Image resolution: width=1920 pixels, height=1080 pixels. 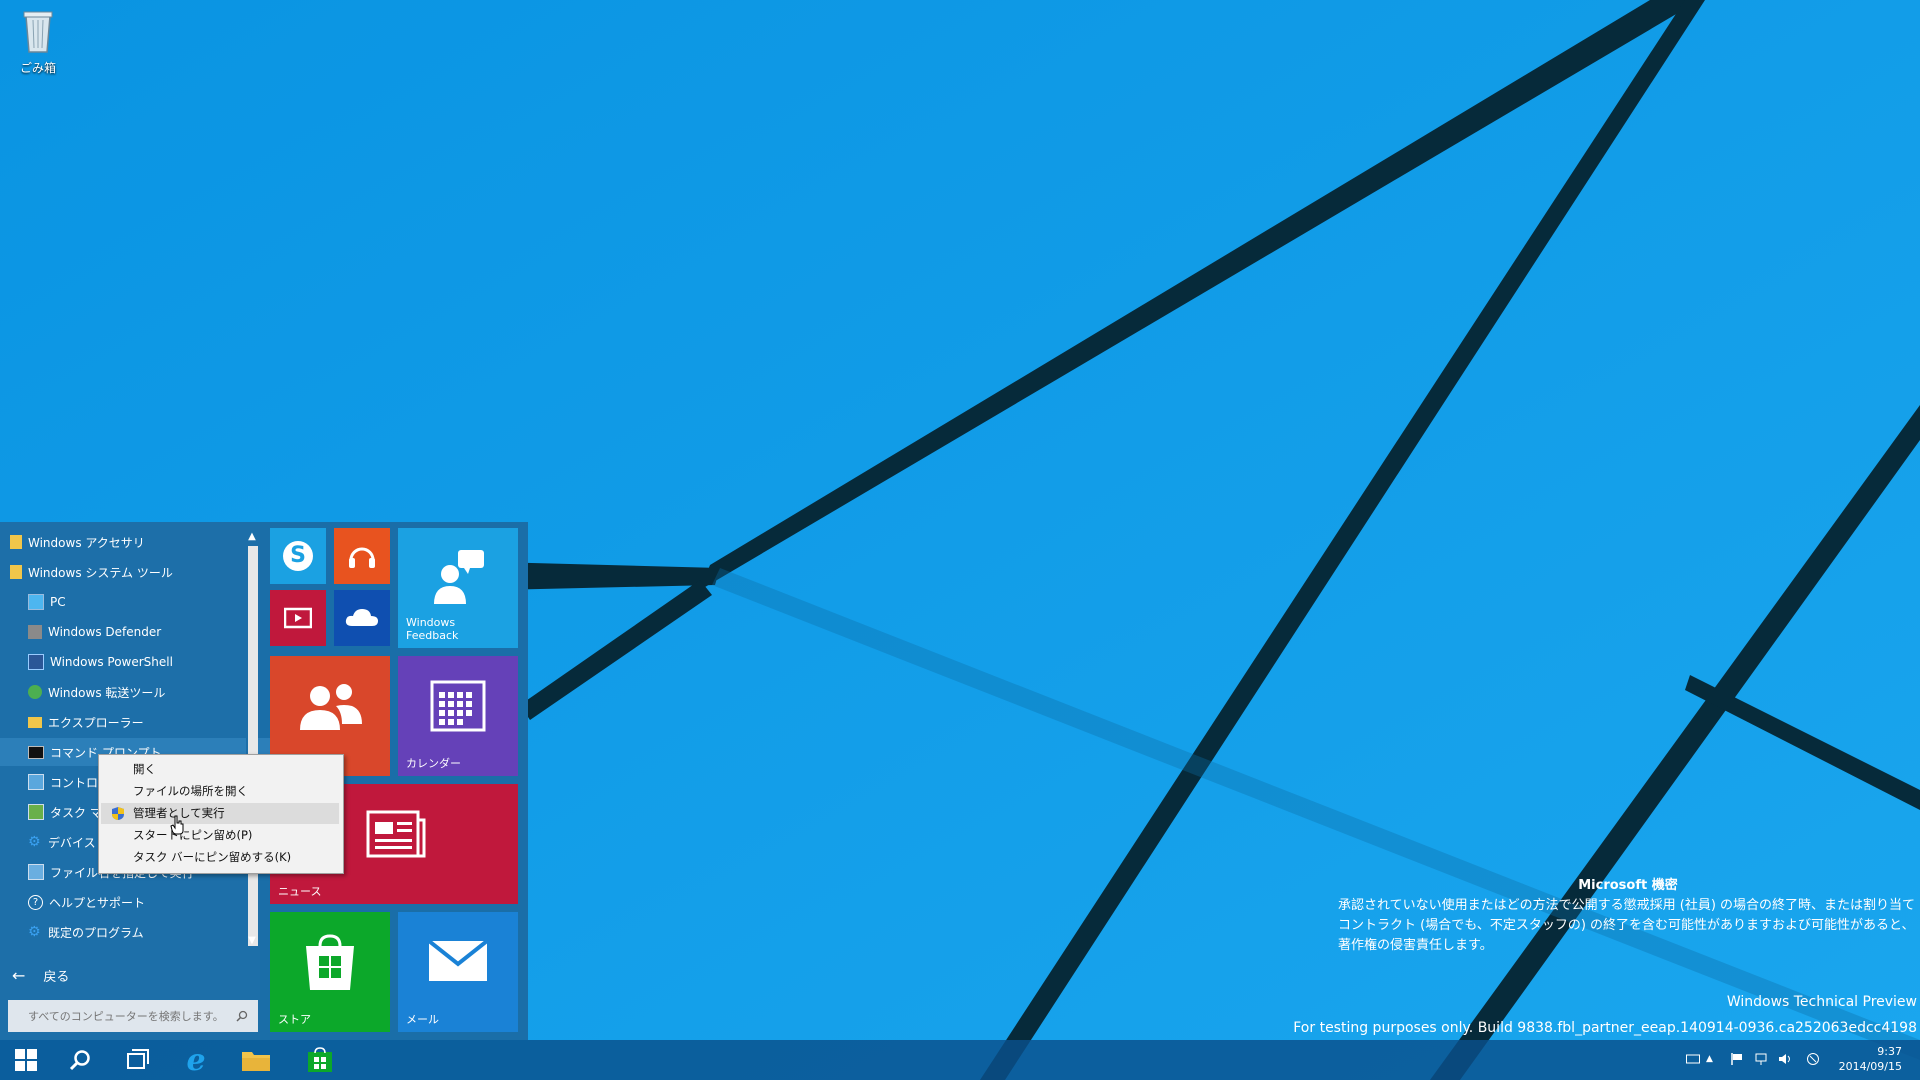 I want to click on volume-icon, so click(x=1785, y=1059).